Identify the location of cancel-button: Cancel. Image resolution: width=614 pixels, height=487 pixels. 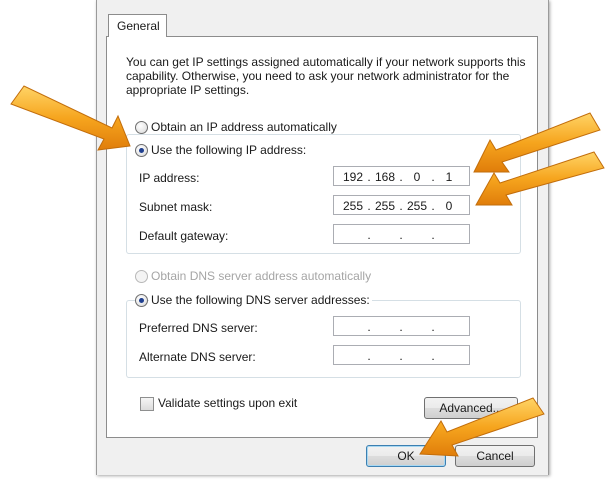
(495, 456).